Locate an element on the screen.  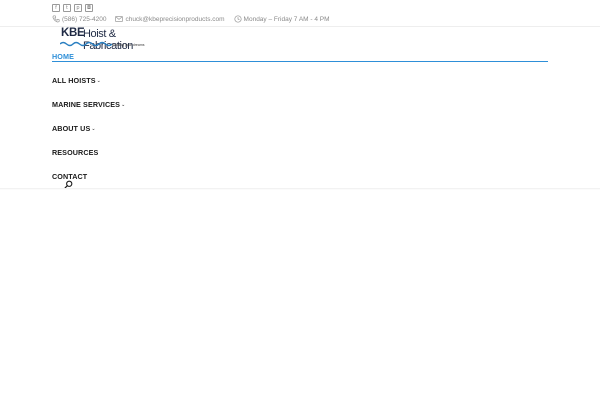
nav-item-about-us: ABOUT US⌄ is located at coordinates (74, 128).